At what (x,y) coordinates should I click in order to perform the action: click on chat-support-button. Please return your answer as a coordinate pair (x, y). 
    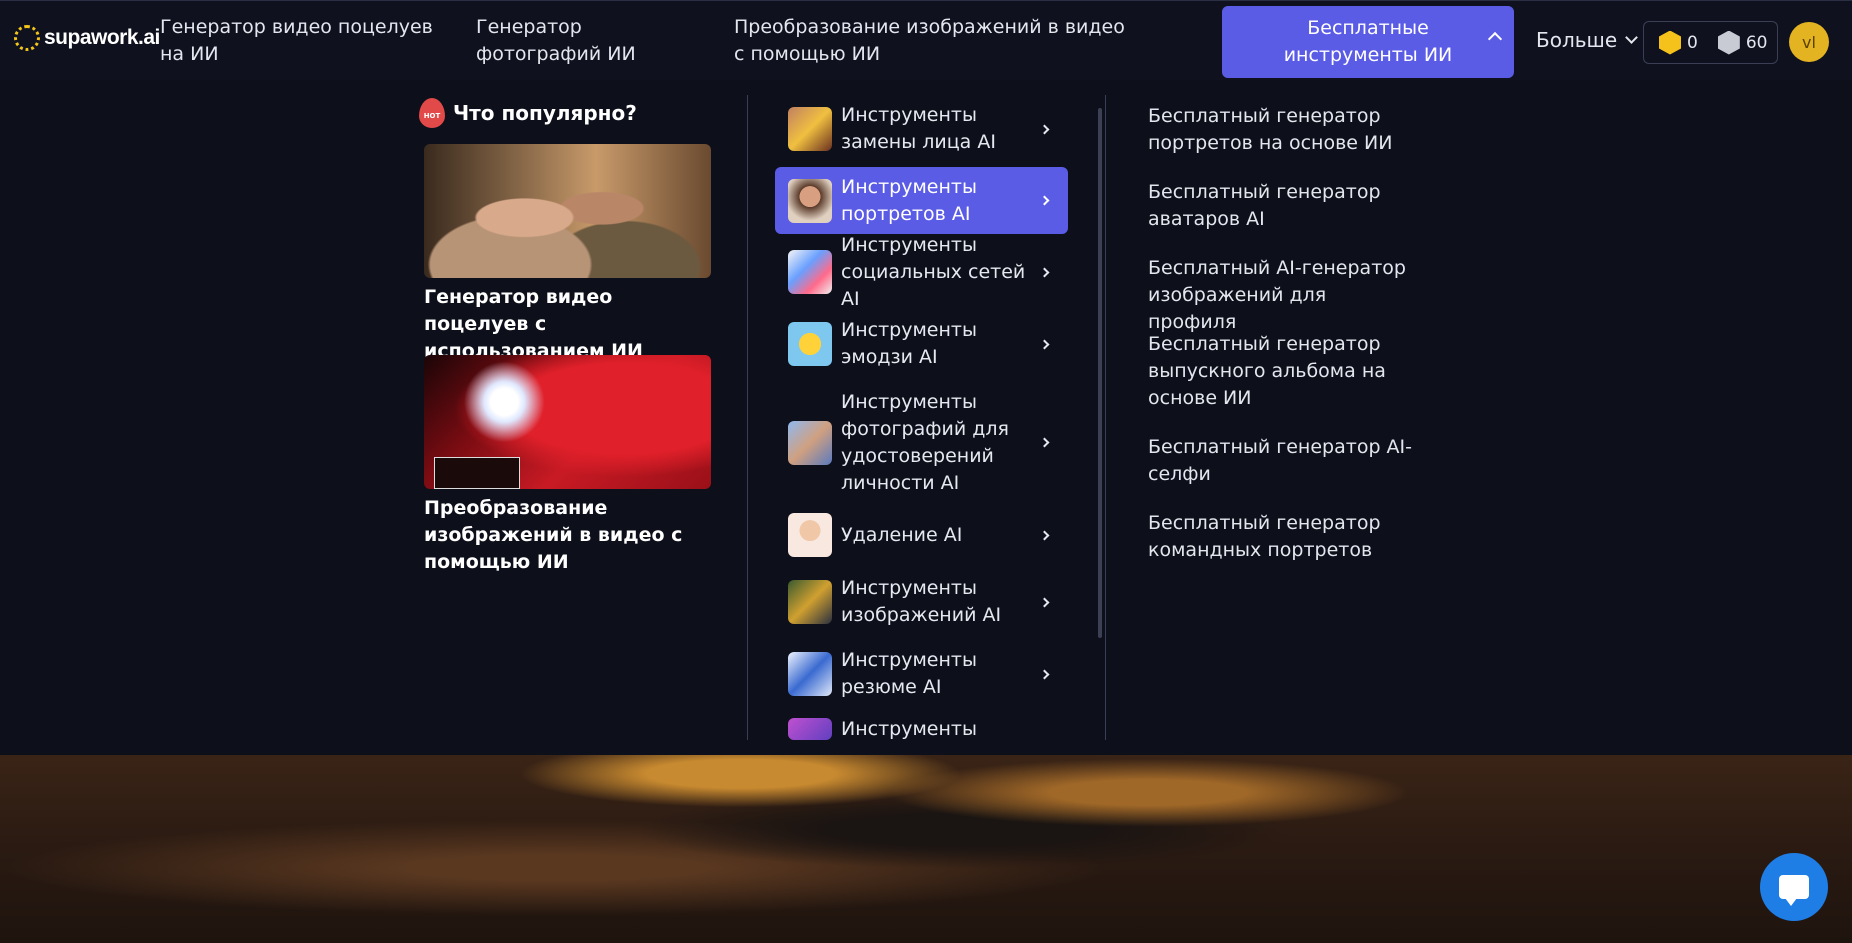
    Looking at the image, I should click on (1794, 887).